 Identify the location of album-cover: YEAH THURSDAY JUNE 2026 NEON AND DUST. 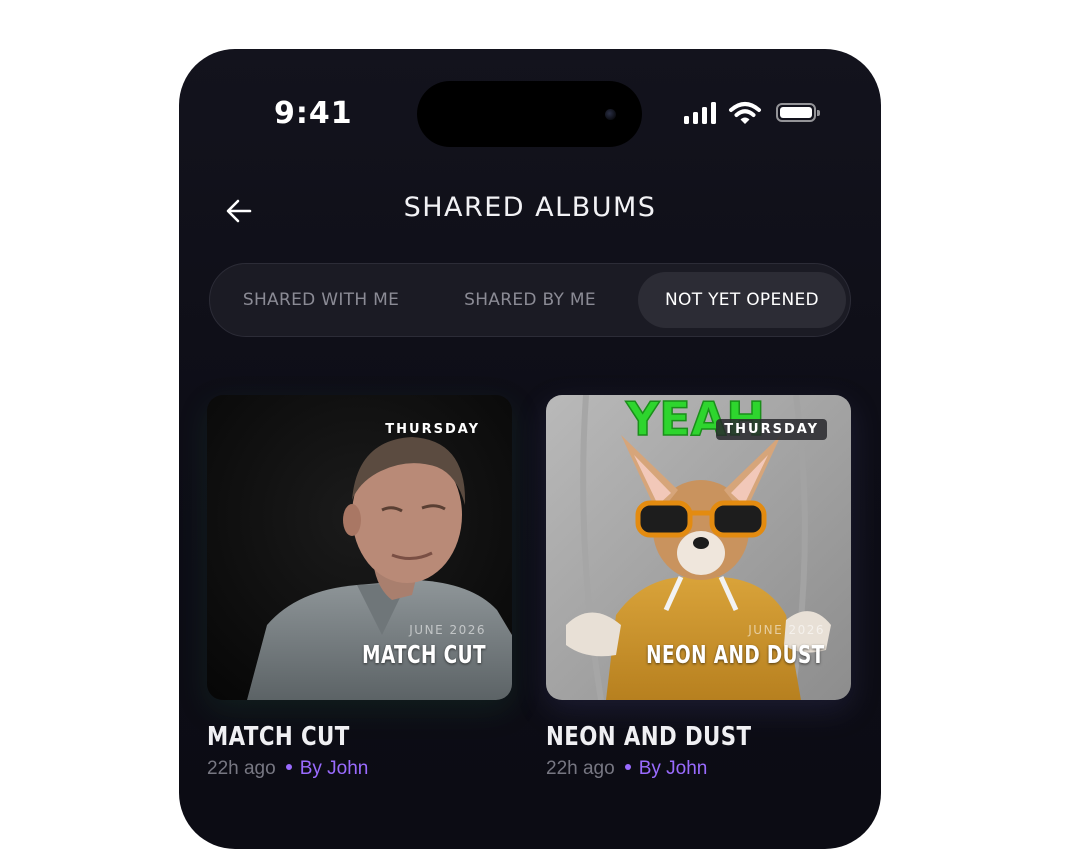
(698, 547).